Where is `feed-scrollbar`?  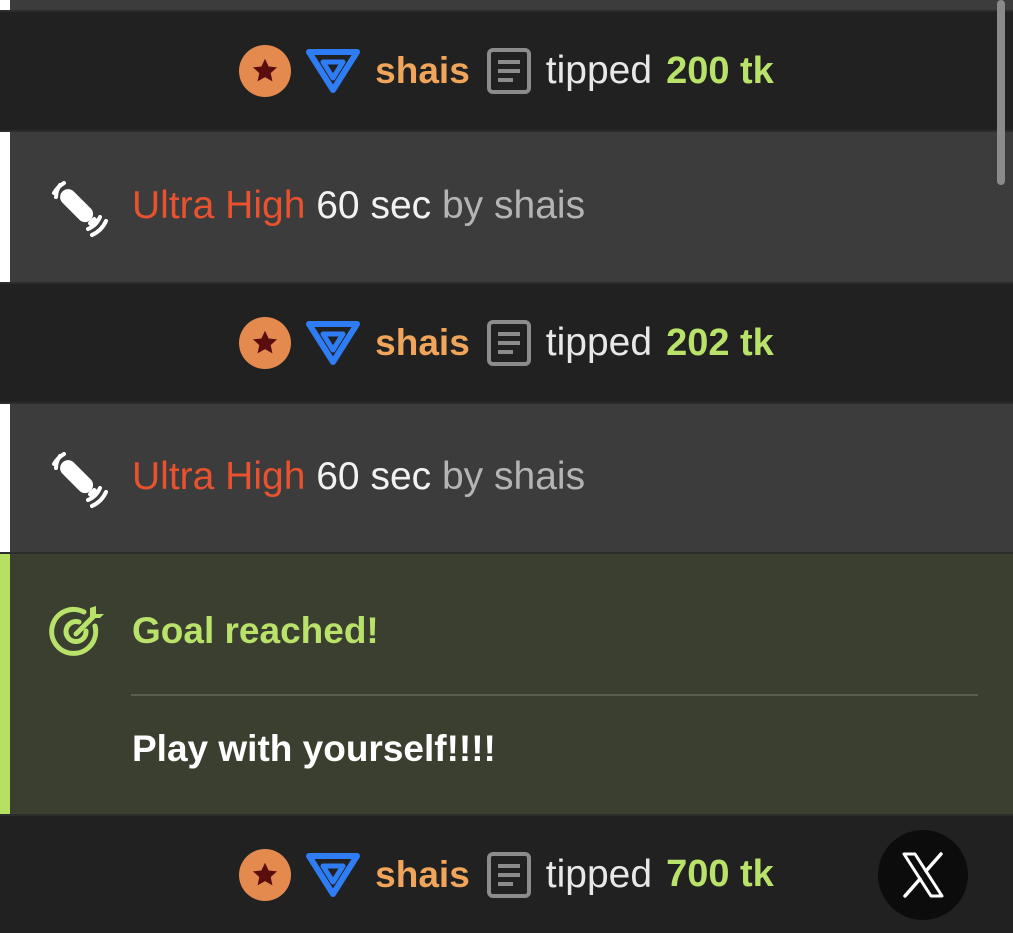 feed-scrollbar is located at coordinates (1001, 92).